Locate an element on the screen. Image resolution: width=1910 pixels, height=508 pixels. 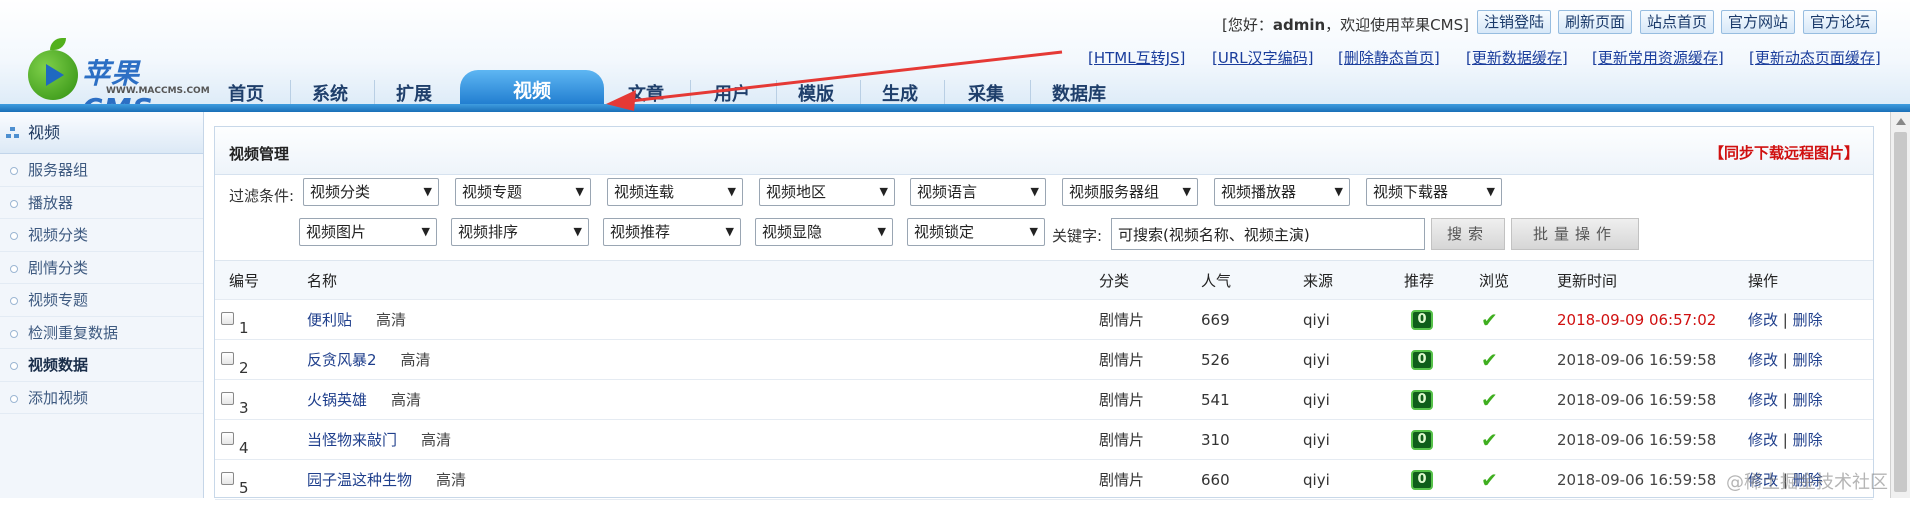
video-name-link: 便利贴 is located at coordinates (329, 320).